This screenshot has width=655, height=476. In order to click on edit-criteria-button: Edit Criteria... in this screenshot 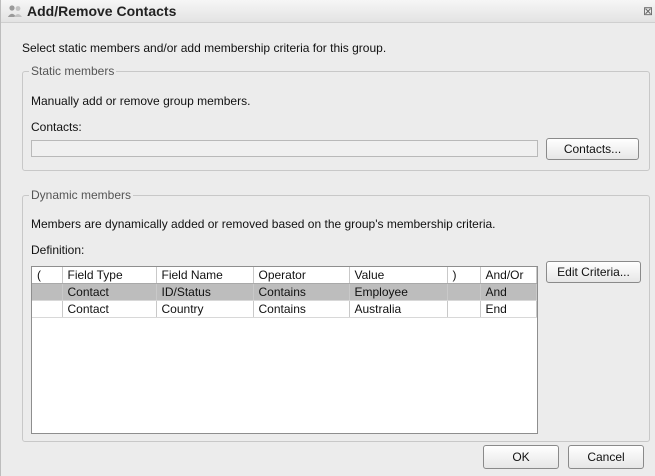, I will do `click(593, 272)`.